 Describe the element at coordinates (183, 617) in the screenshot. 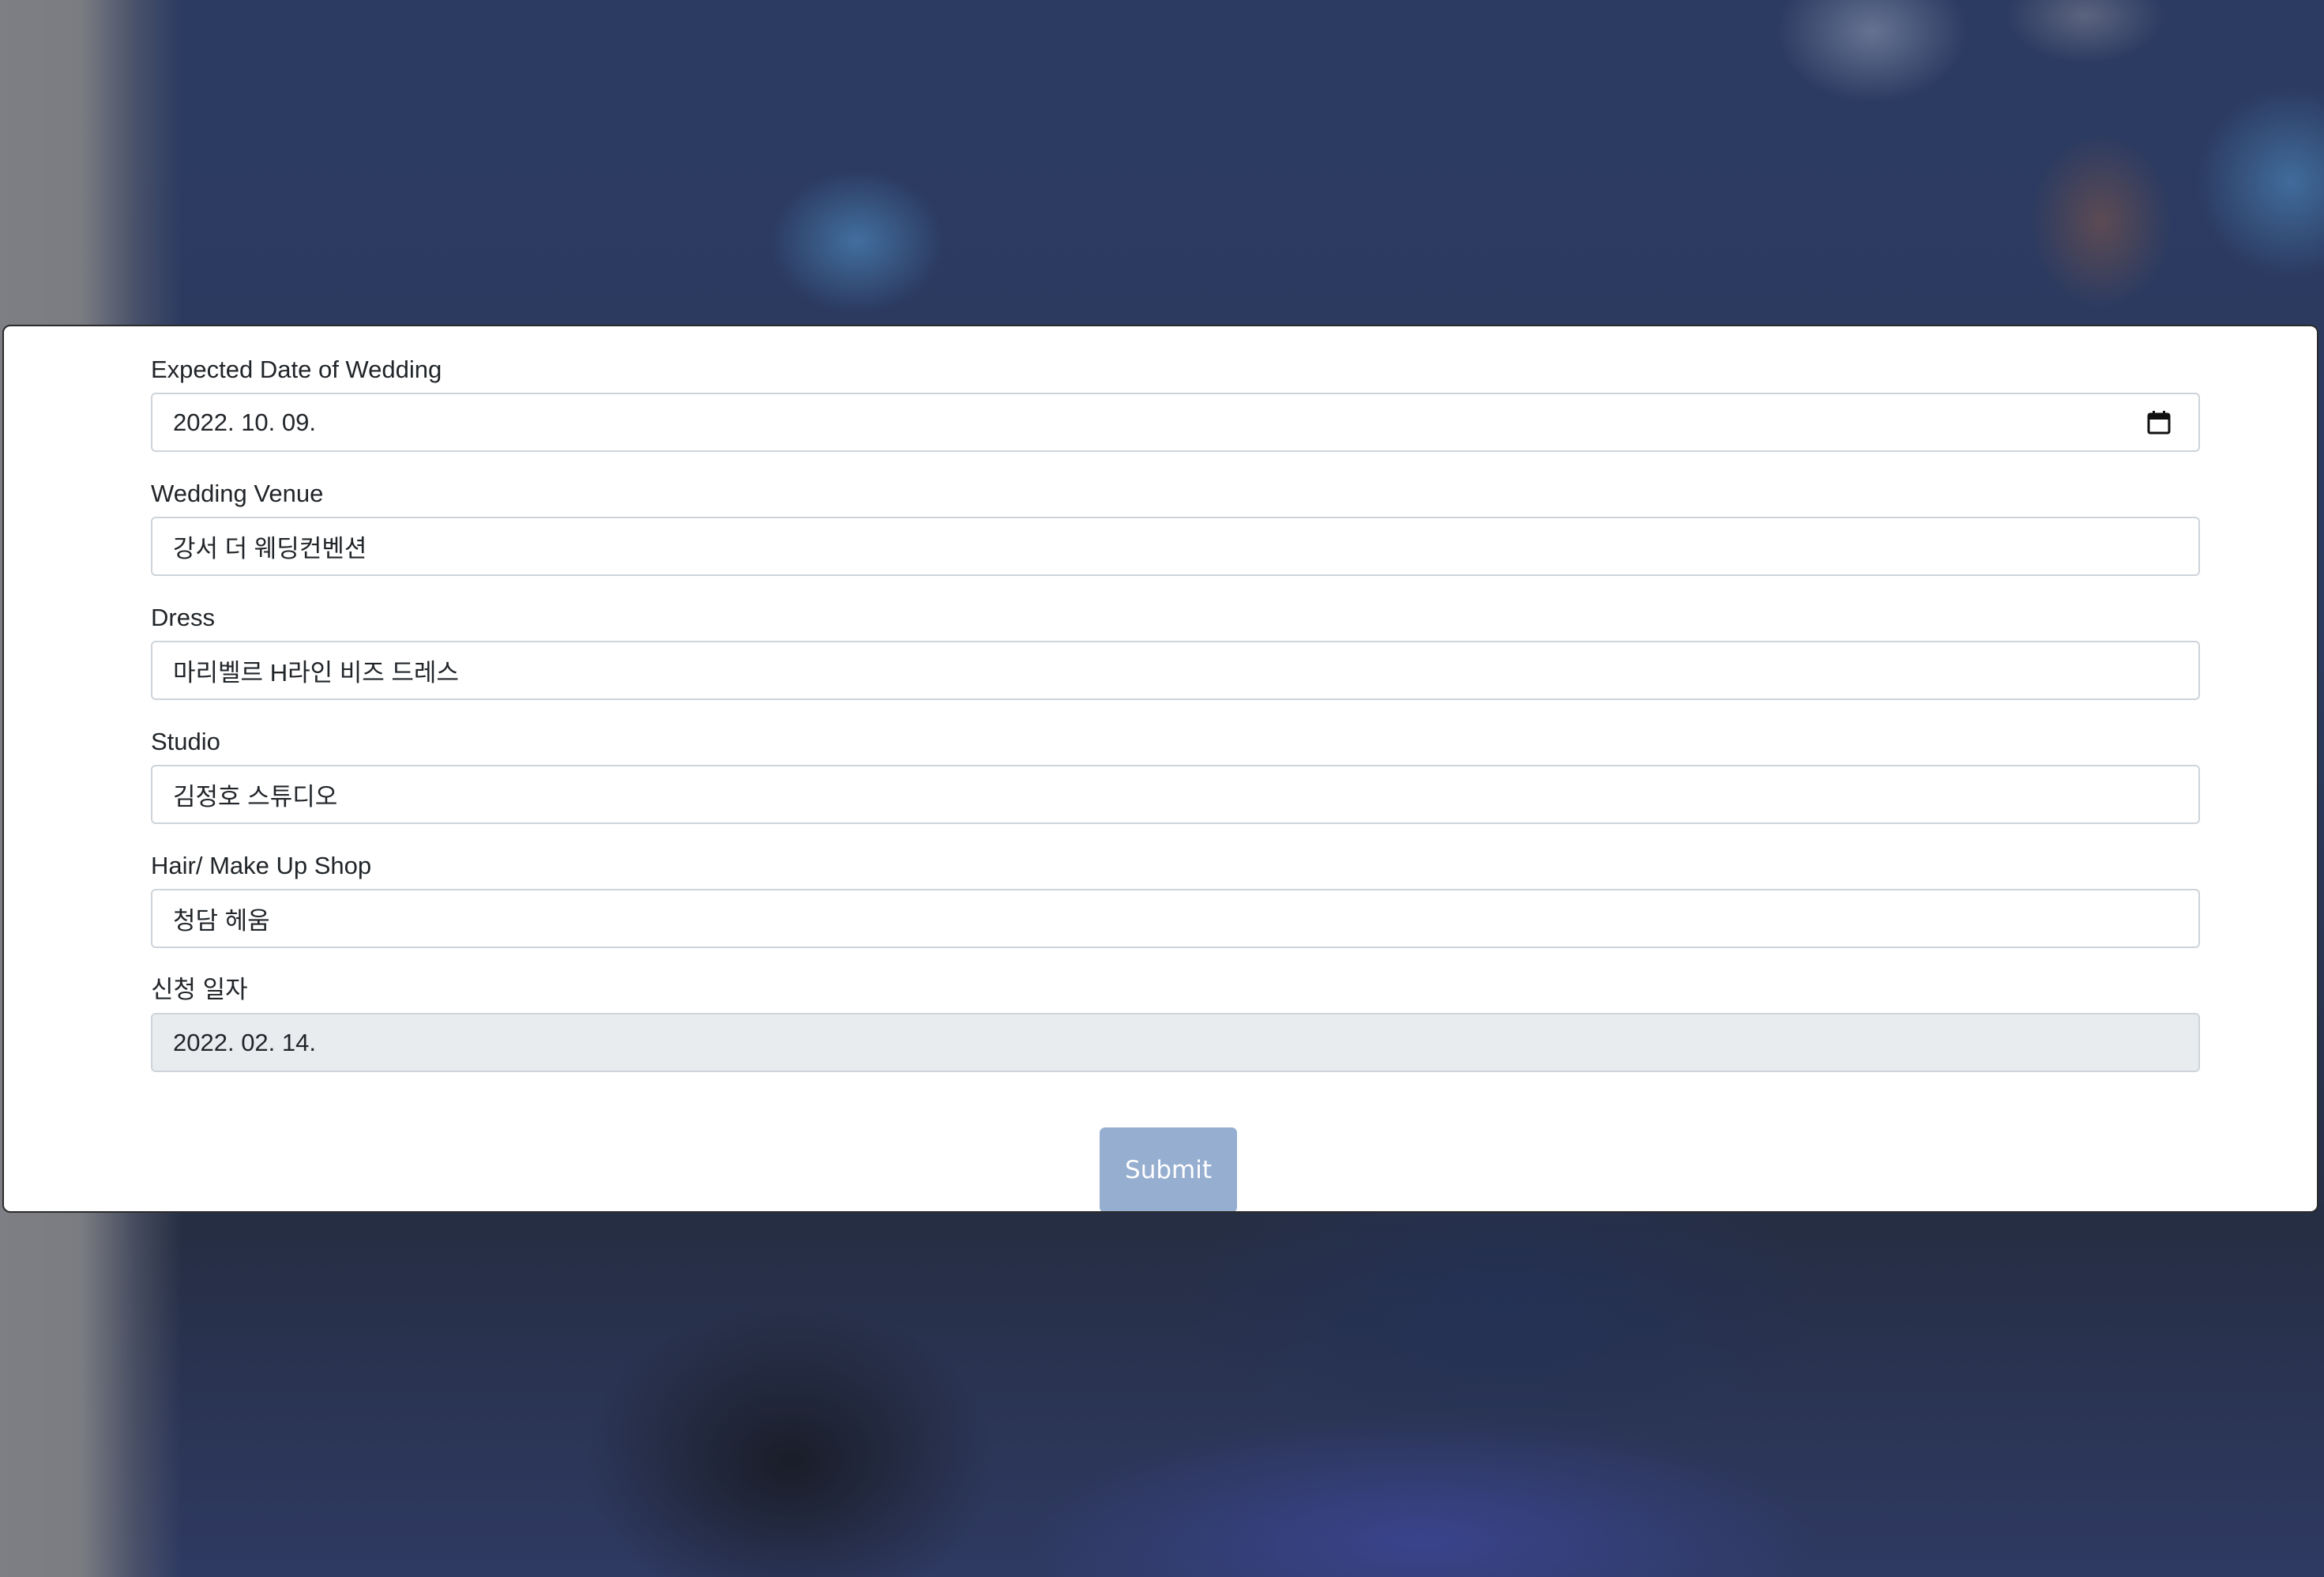

I see `dress-label: Dress` at that location.